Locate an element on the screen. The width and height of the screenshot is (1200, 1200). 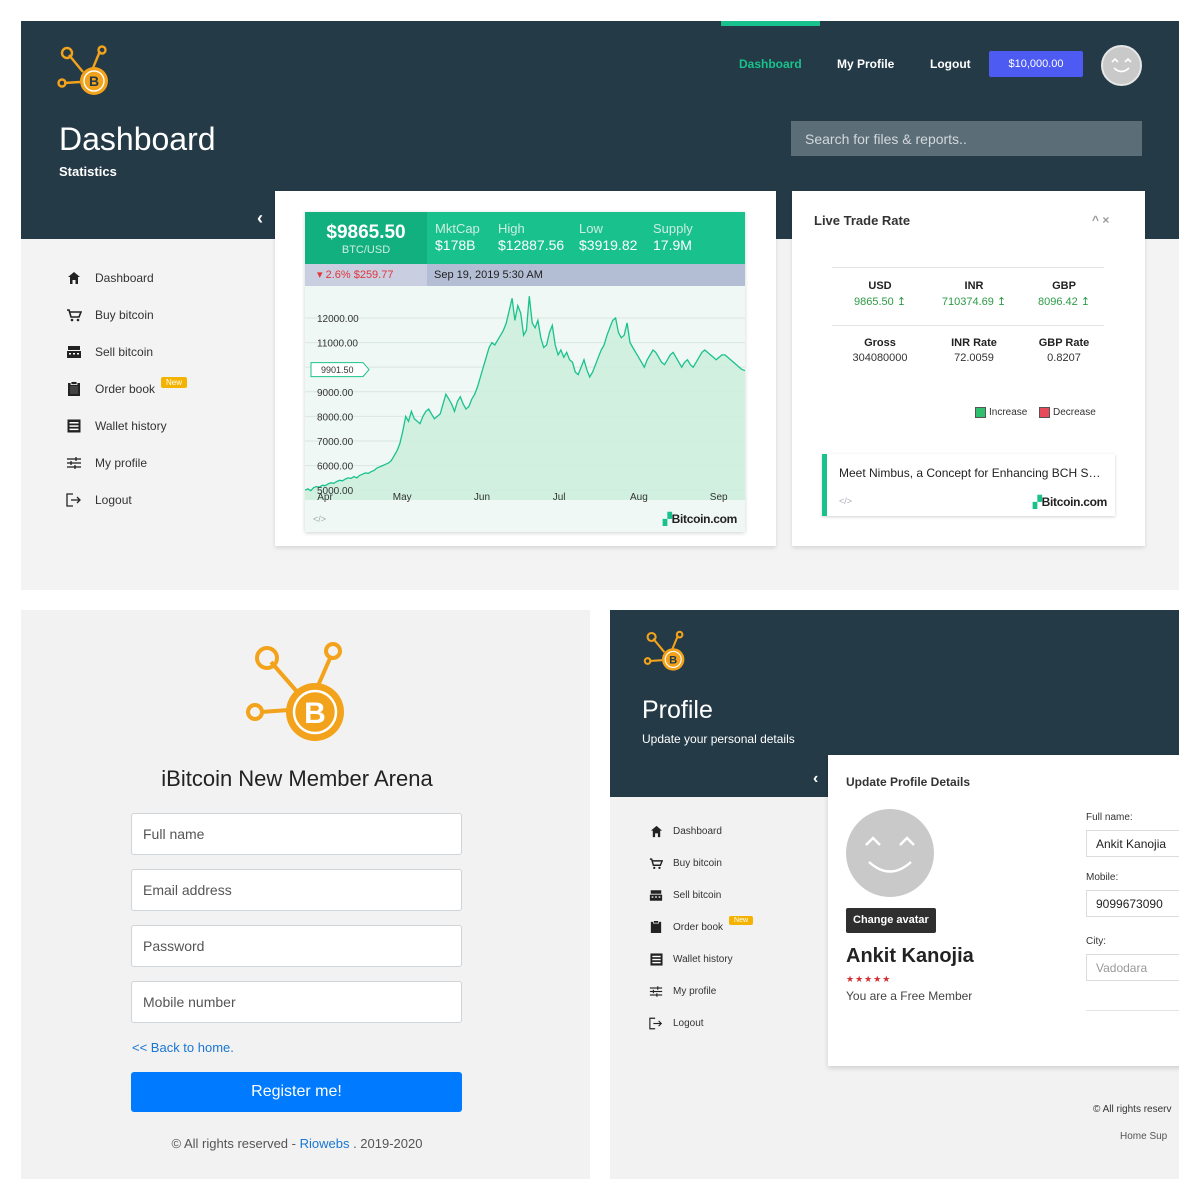
increase-swatch is located at coordinates (980, 412).